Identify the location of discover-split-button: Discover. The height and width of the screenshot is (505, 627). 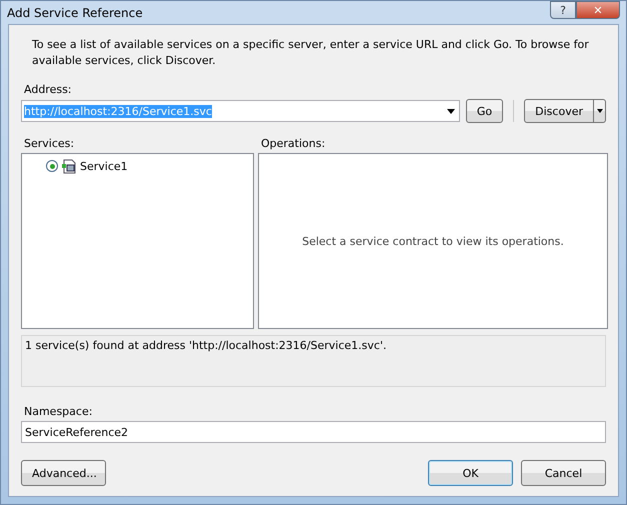
(565, 111).